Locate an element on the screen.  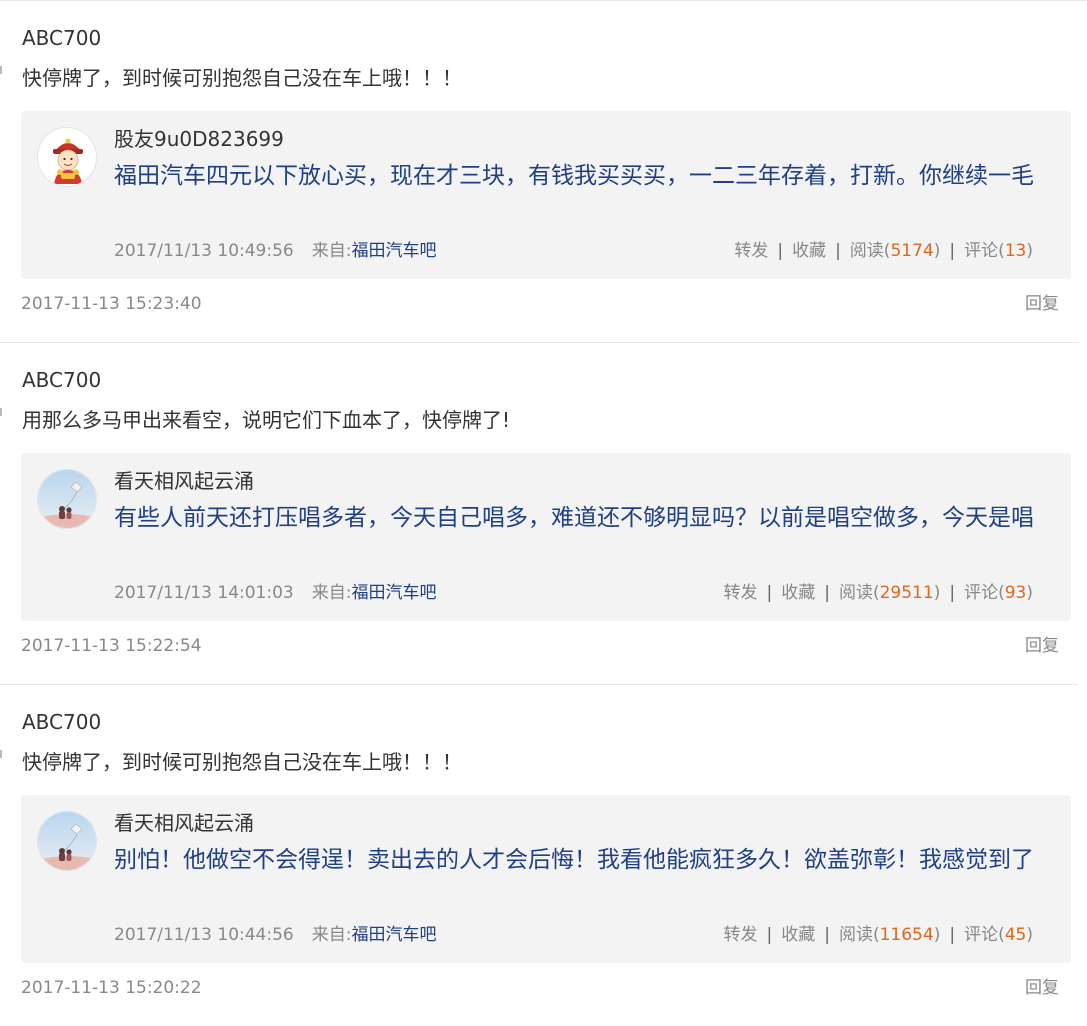
quote-meta: 2017/11/13 10:44:56 来自:福田汽车吧 is located at coordinates (275, 935).